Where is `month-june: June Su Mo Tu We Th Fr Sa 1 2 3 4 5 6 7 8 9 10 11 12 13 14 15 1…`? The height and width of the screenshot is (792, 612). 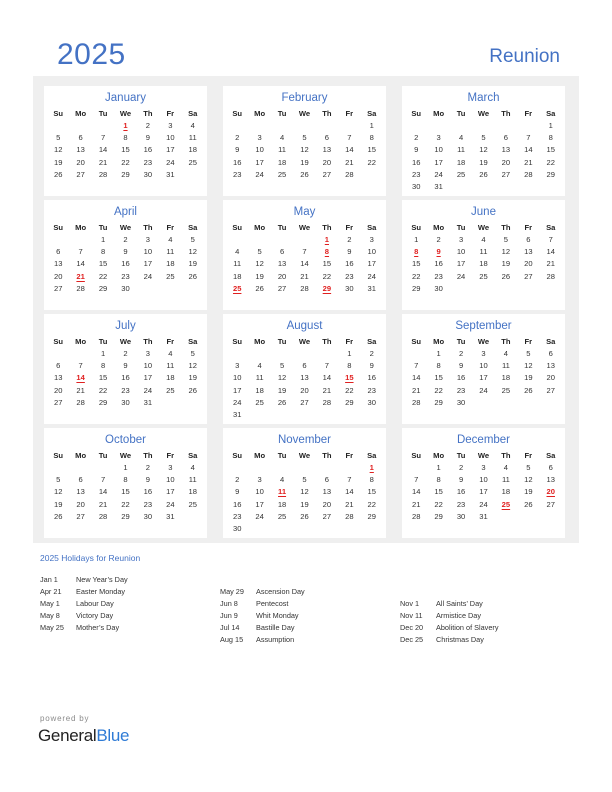 month-june: June Su Mo Tu We Th Fr Sa 1 2 3 4 5 6 7 8 9 10 11 12 13 14 15 1… is located at coordinates (483, 255).